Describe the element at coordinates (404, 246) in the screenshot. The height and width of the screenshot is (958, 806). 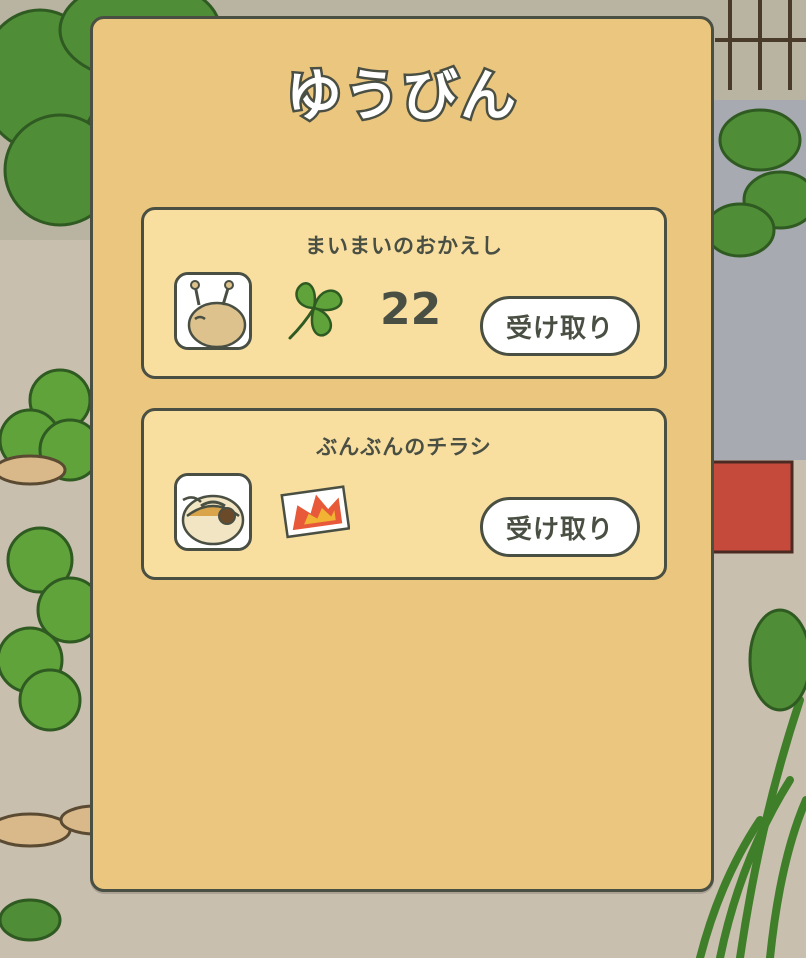
I see `mail-sender: まいまいのおかえし` at that location.